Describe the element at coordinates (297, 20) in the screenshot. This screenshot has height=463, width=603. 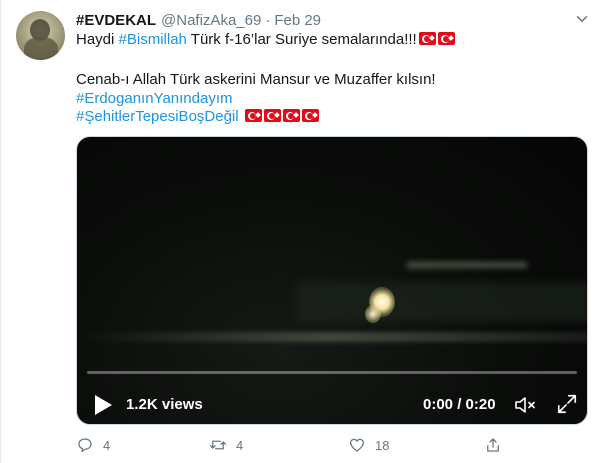
I see `tweet-date: Feb 29` at that location.